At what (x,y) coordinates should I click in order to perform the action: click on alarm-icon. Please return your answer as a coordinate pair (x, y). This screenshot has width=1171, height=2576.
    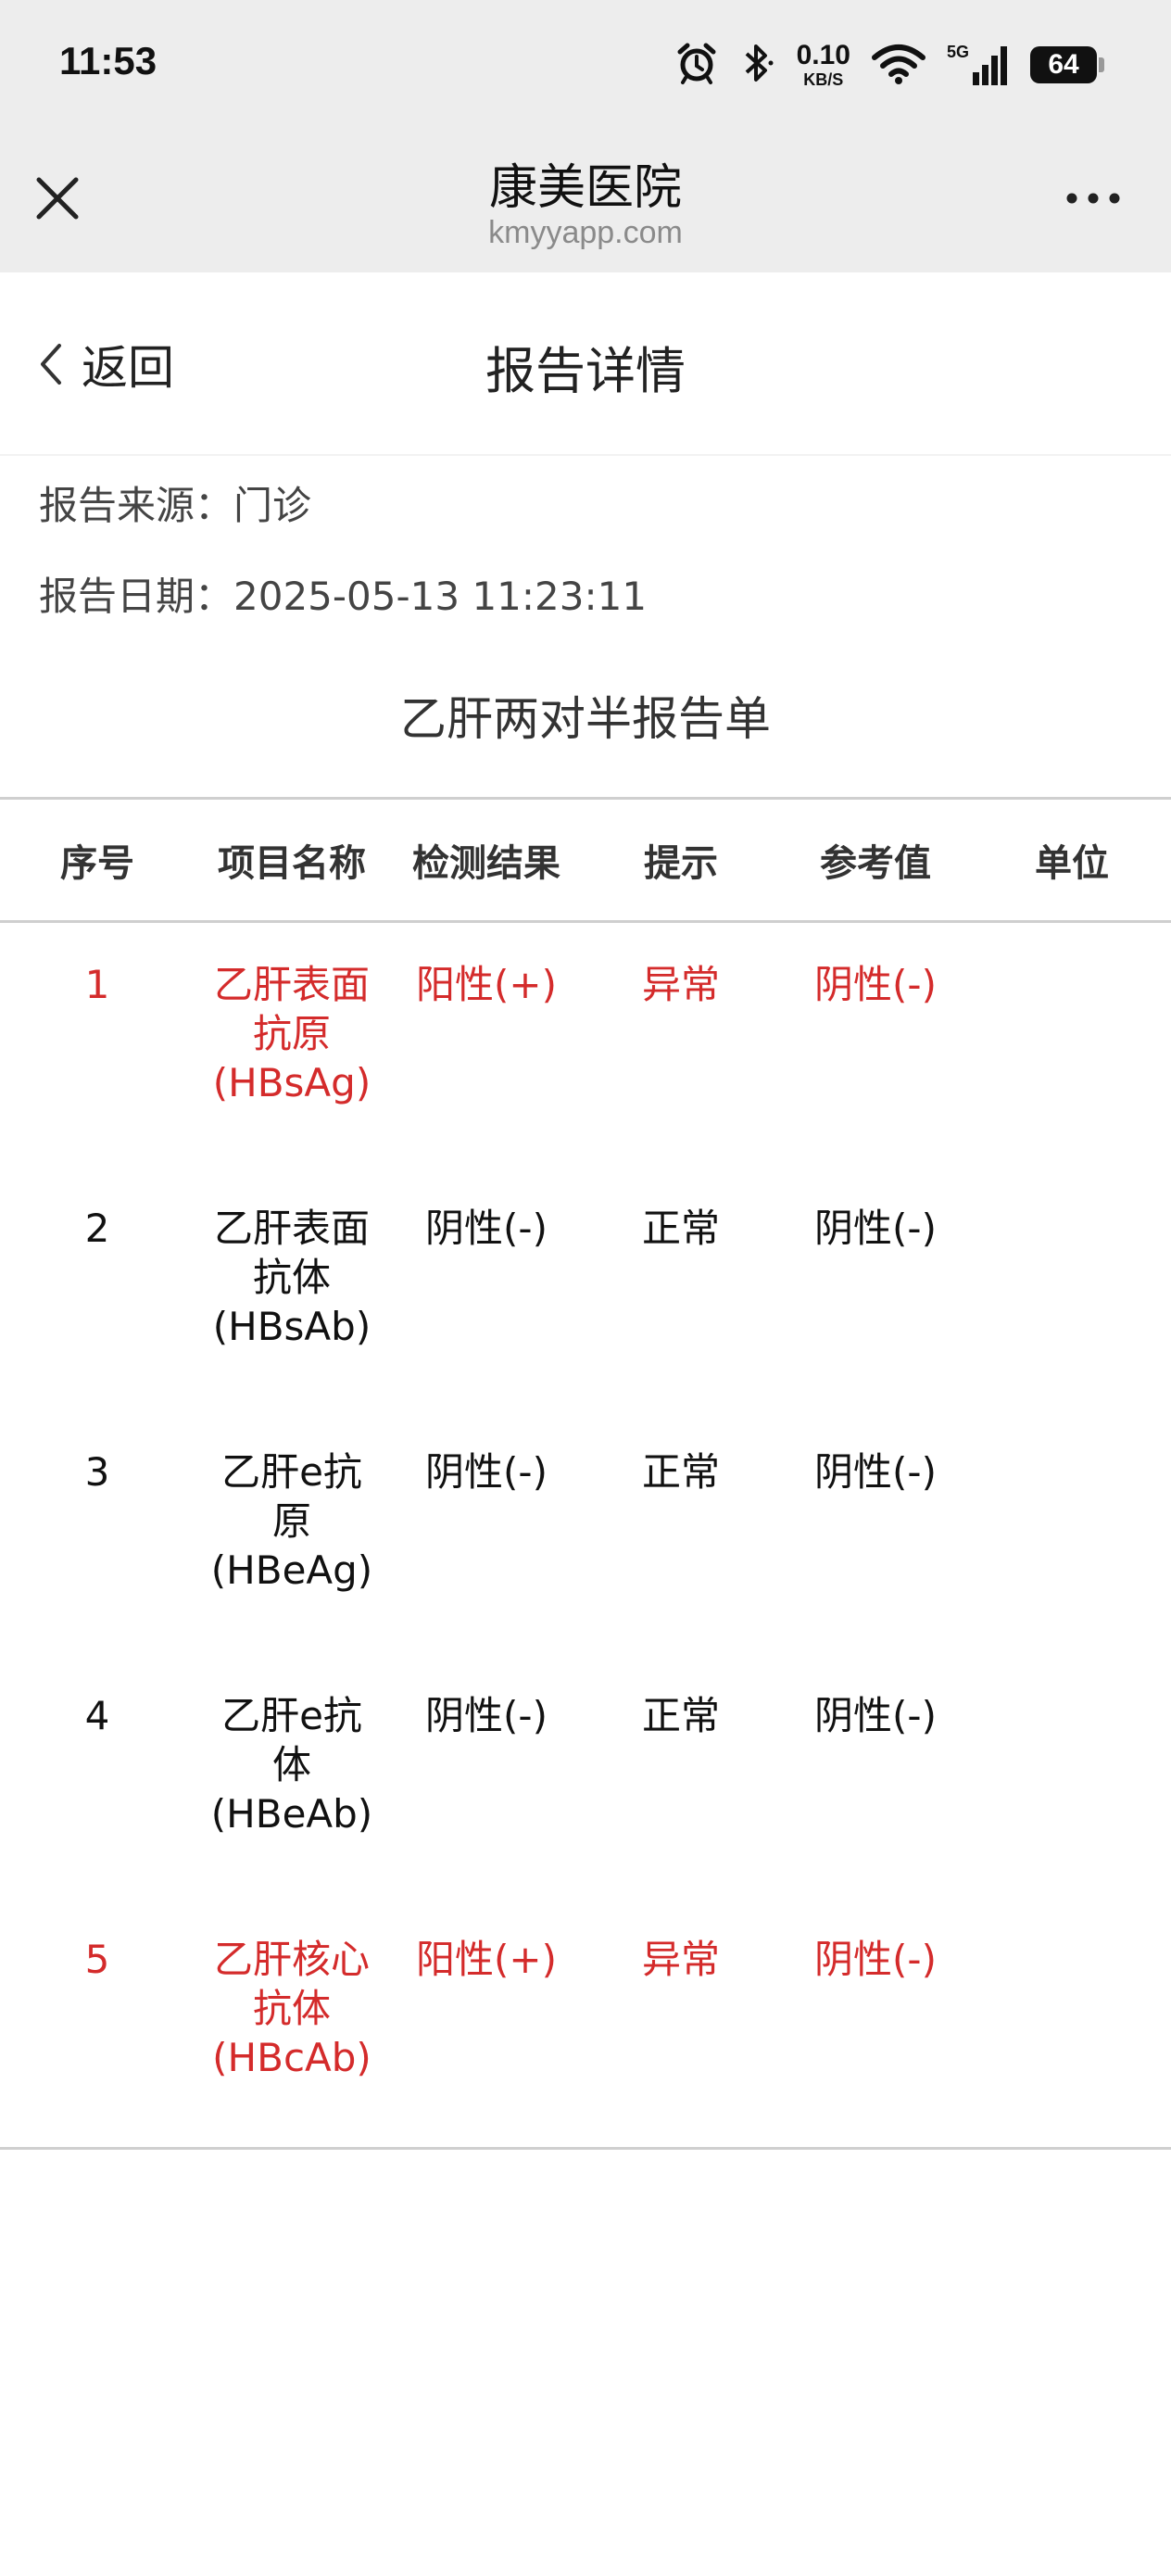
    Looking at the image, I should click on (696, 65).